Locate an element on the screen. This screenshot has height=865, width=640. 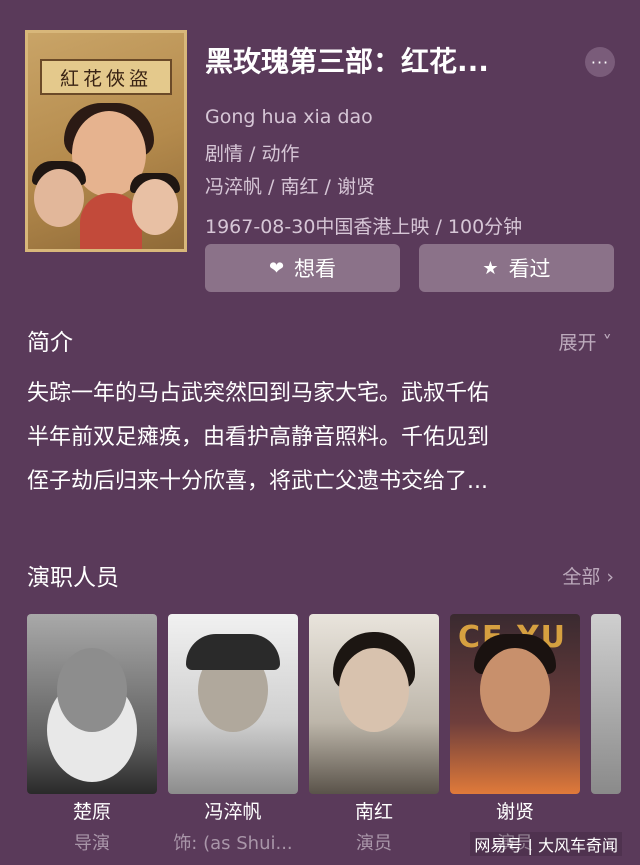
cast-photo-partial is located at coordinates (606, 704).